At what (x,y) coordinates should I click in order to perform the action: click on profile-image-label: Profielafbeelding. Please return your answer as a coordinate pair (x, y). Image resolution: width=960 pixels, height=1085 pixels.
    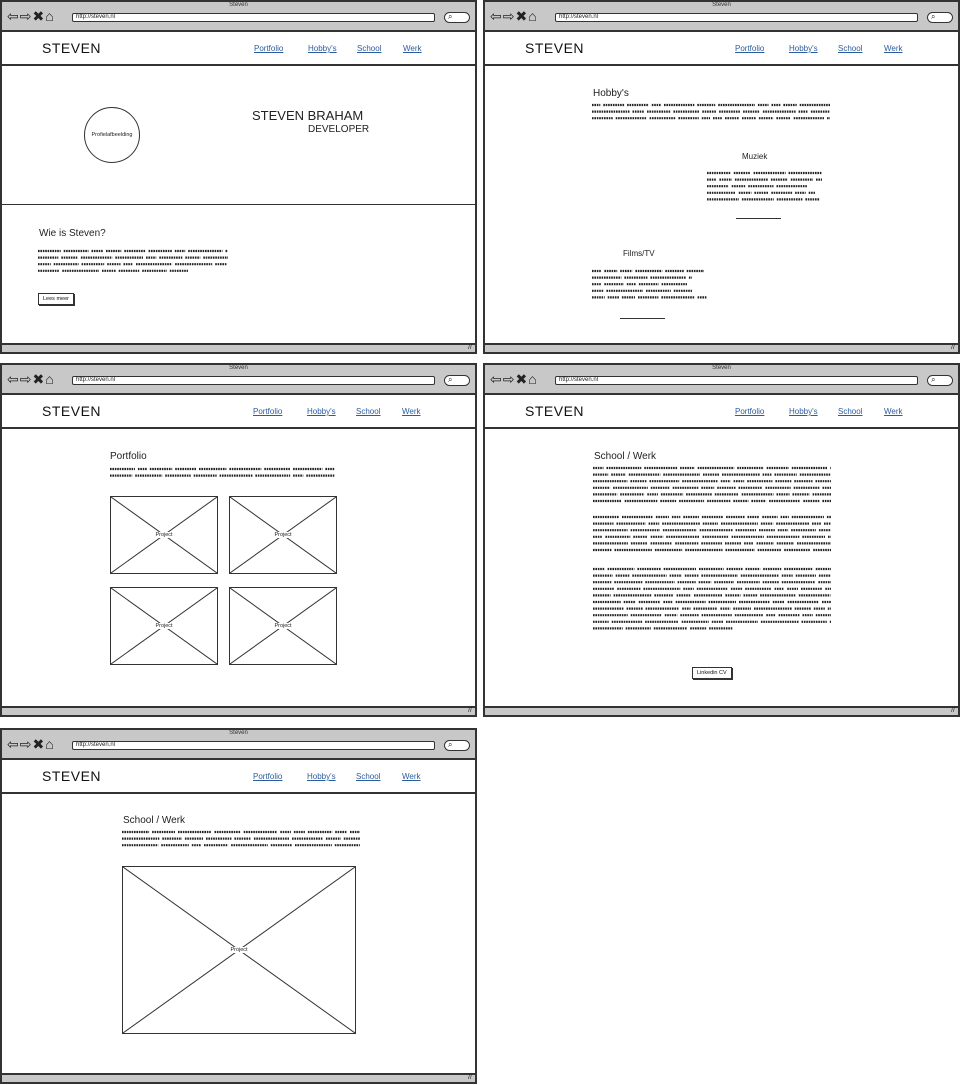
    Looking at the image, I should click on (112, 135).